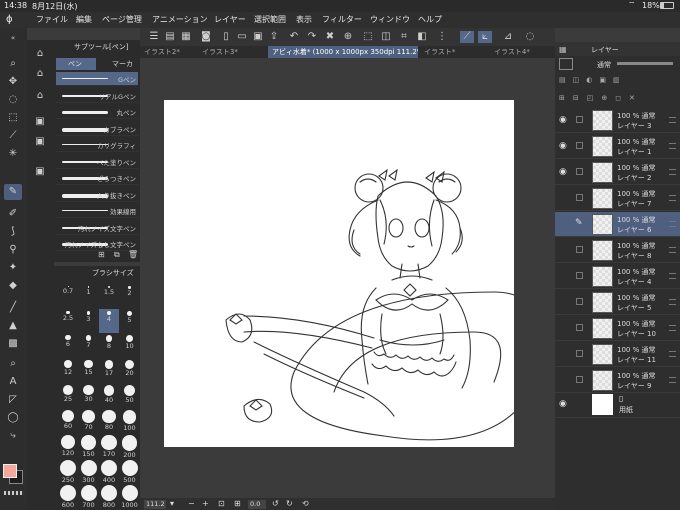 Image resolution: width=680 pixels, height=510 pixels. Describe the element at coordinates (109, 496) in the screenshot. I see `brush-size-option: 800` at that location.